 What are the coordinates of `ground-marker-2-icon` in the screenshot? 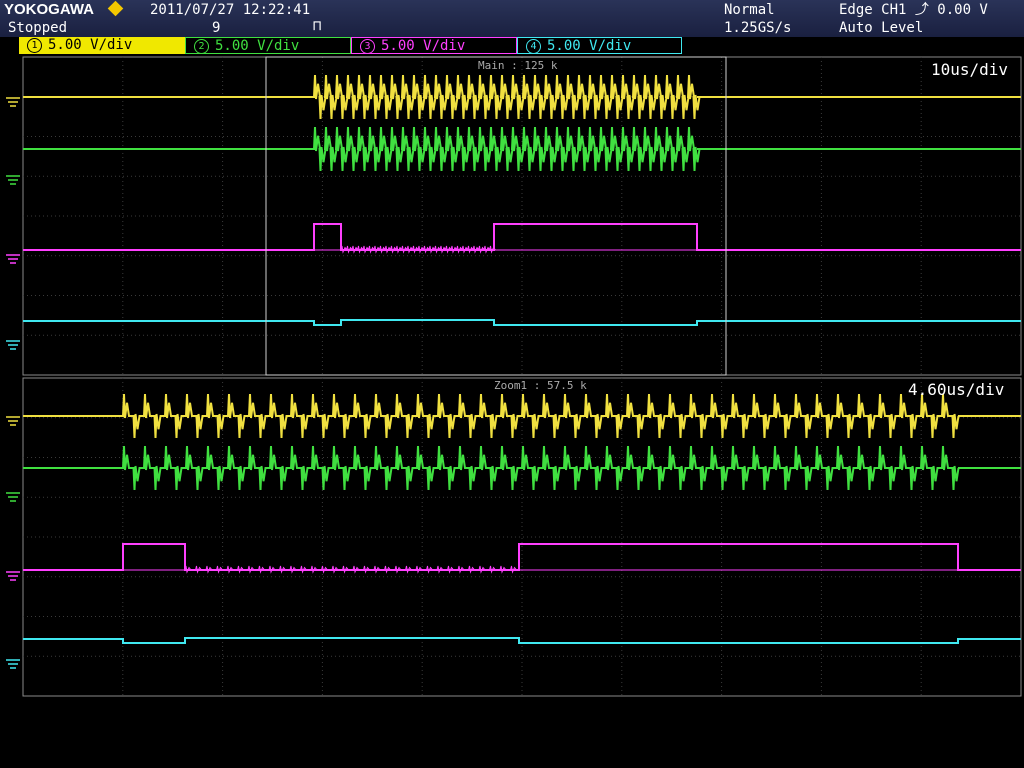 It's located at (13, 259).